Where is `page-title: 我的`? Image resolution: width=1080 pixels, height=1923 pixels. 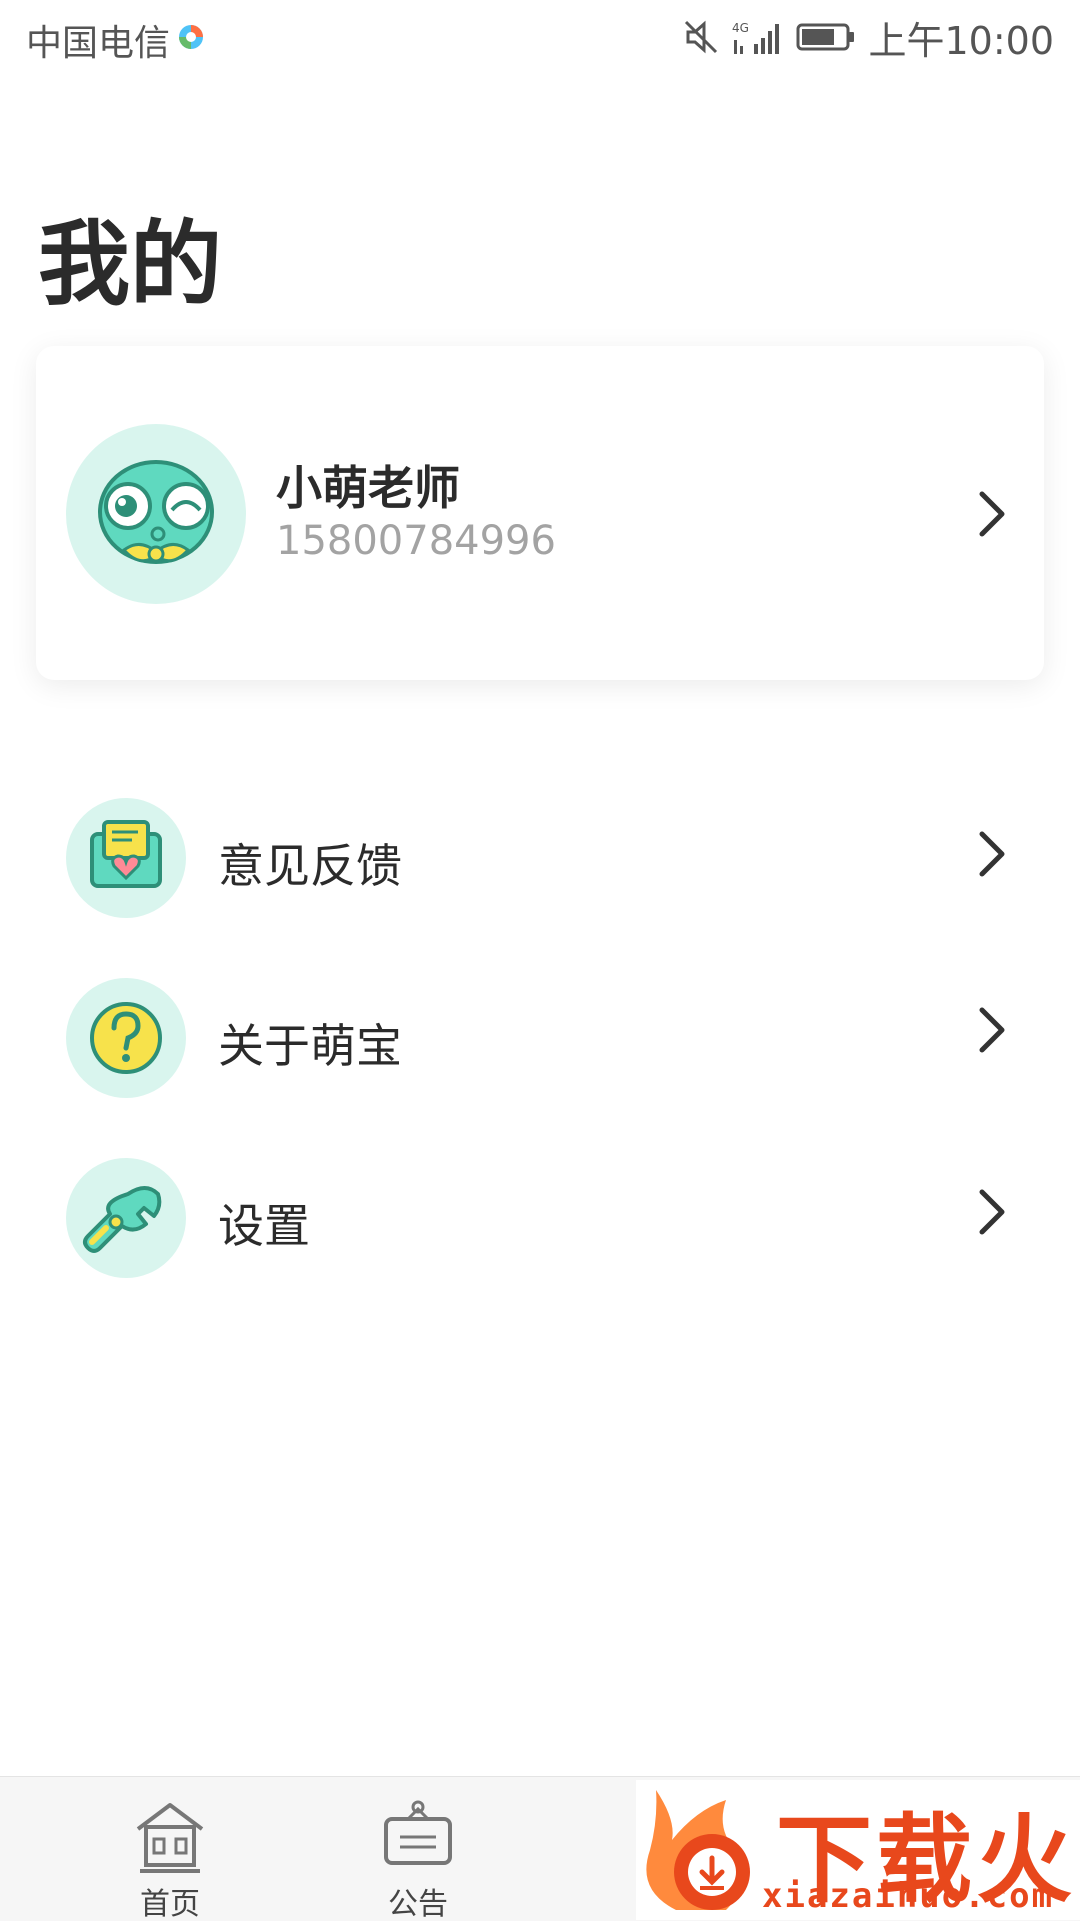
page-title: 我的 is located at coordinates (130, 264).